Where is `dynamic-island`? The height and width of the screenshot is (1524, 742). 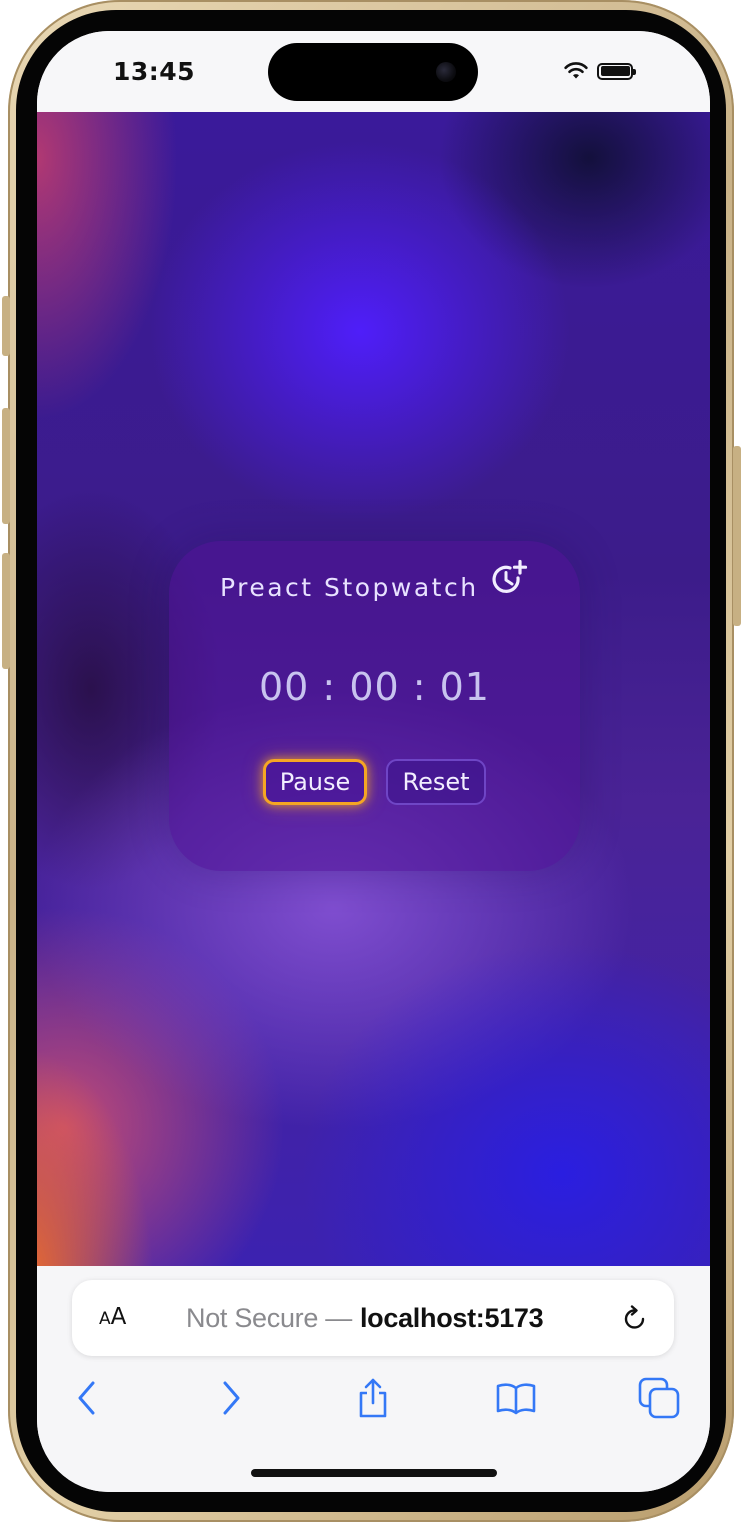
dynamic-island is located at coordinates (373, 72).